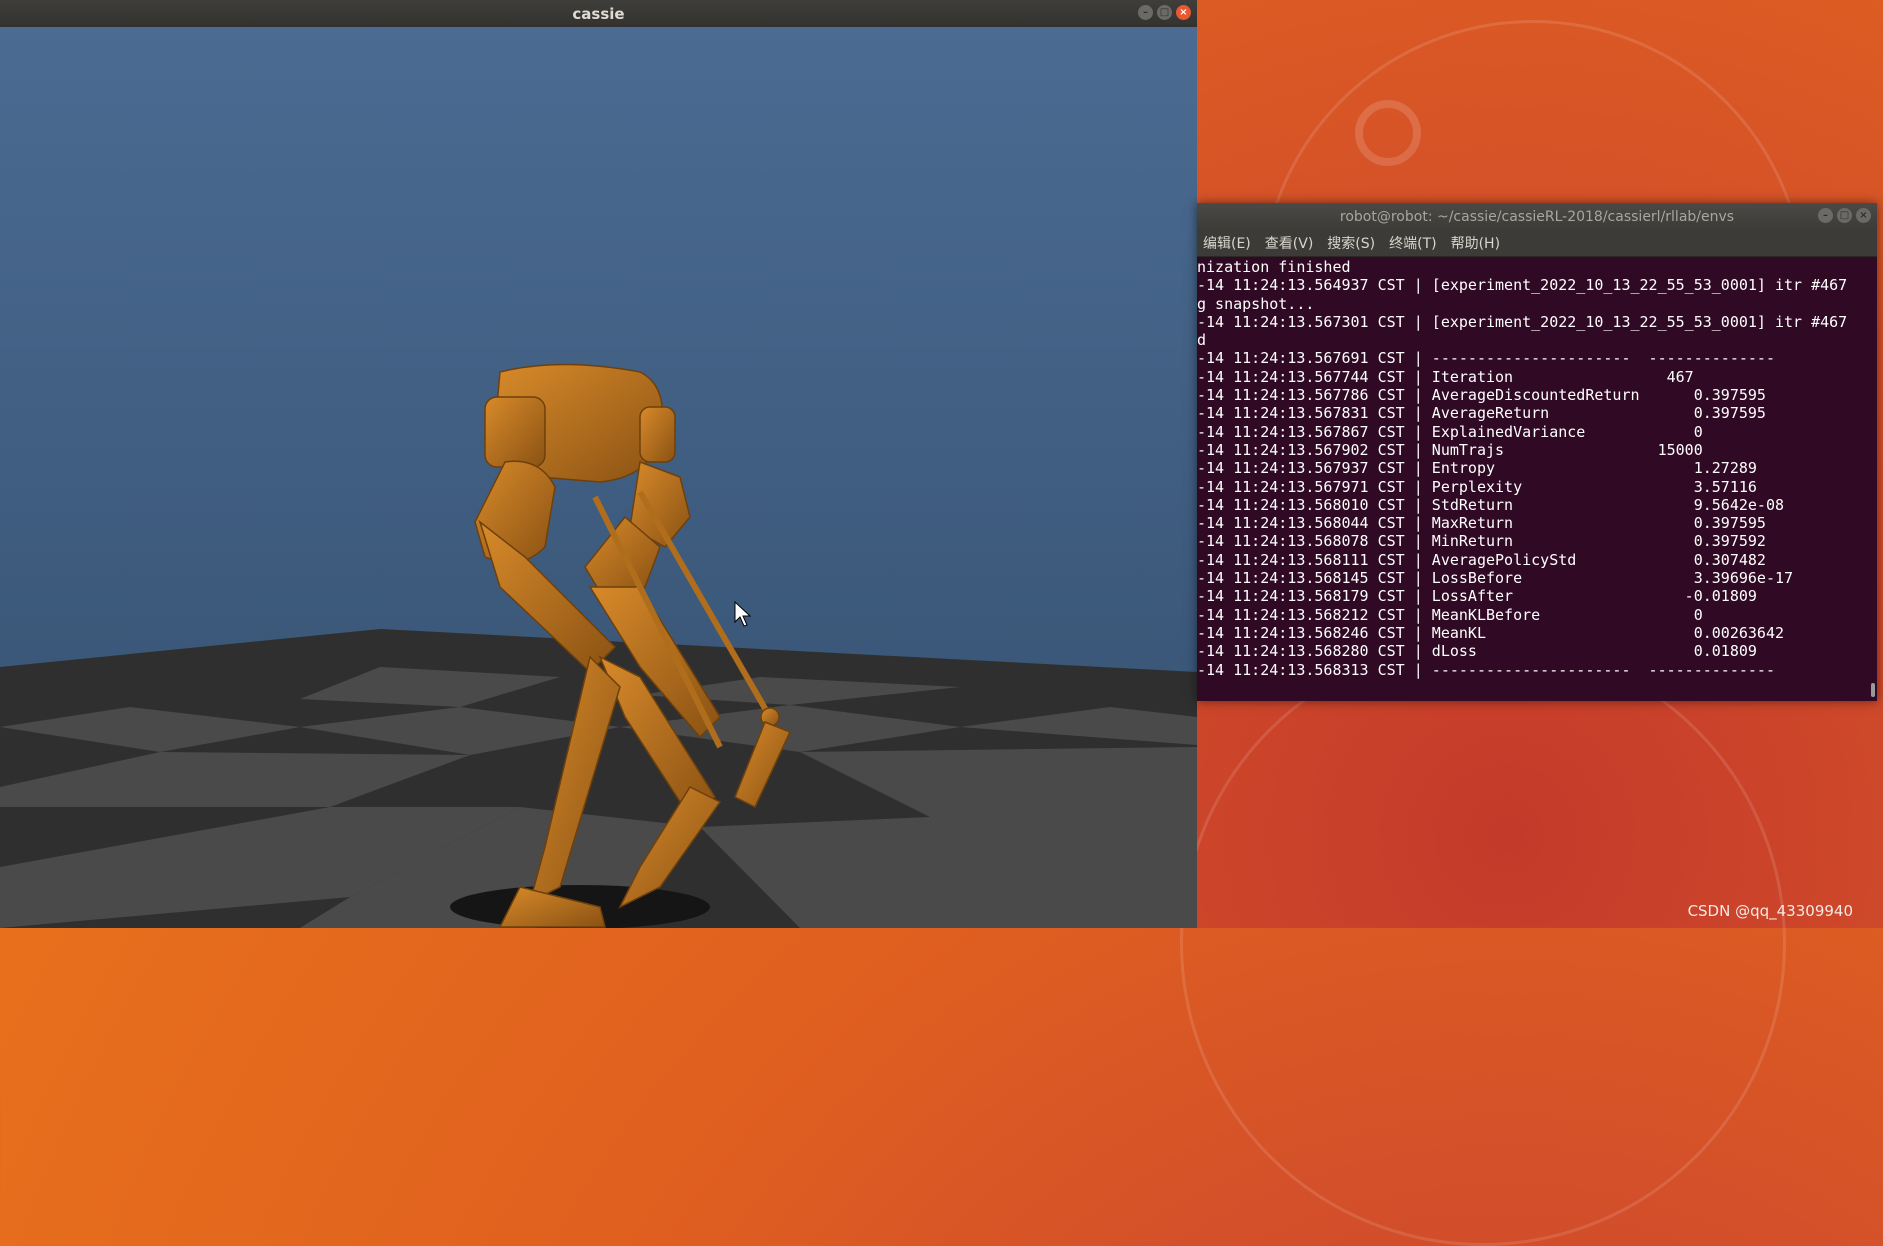  Describe the element at coordinates (1450, 449) in the screenshot. I see `terminal-line: -14 11:24:13.567902 CST | NumTrajs 15000` at that location.